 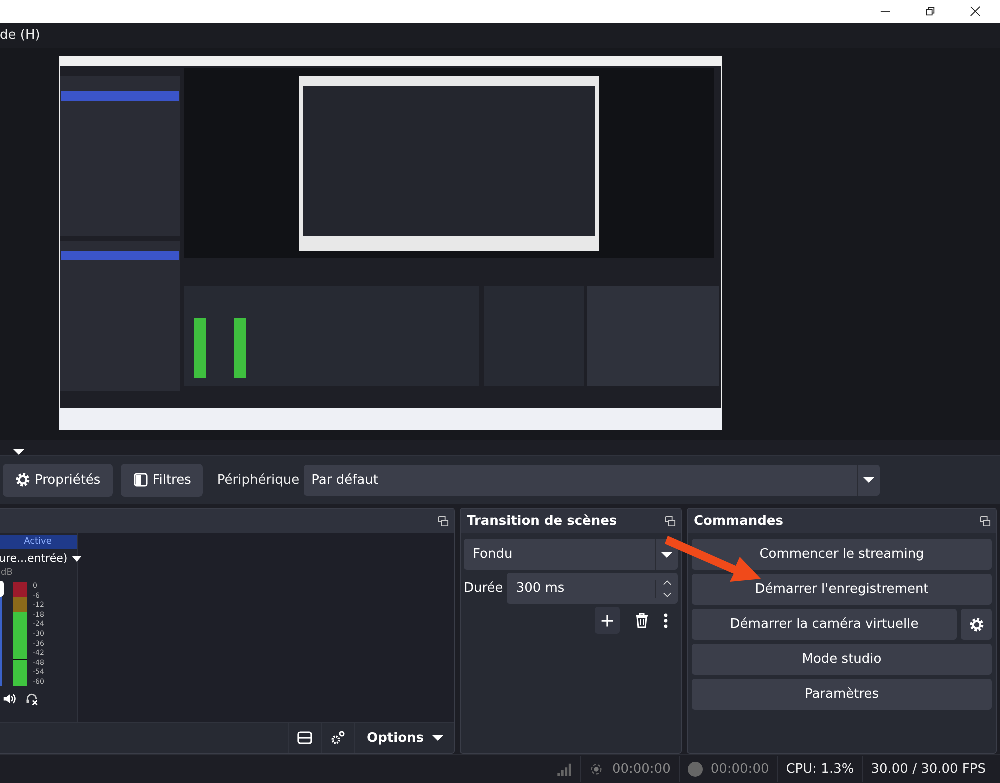 What do you see at coordinates (820, 769) in the screenshot?
I see `cpu-usage: CPU: 1.3%` at bounding box center [820, 769].